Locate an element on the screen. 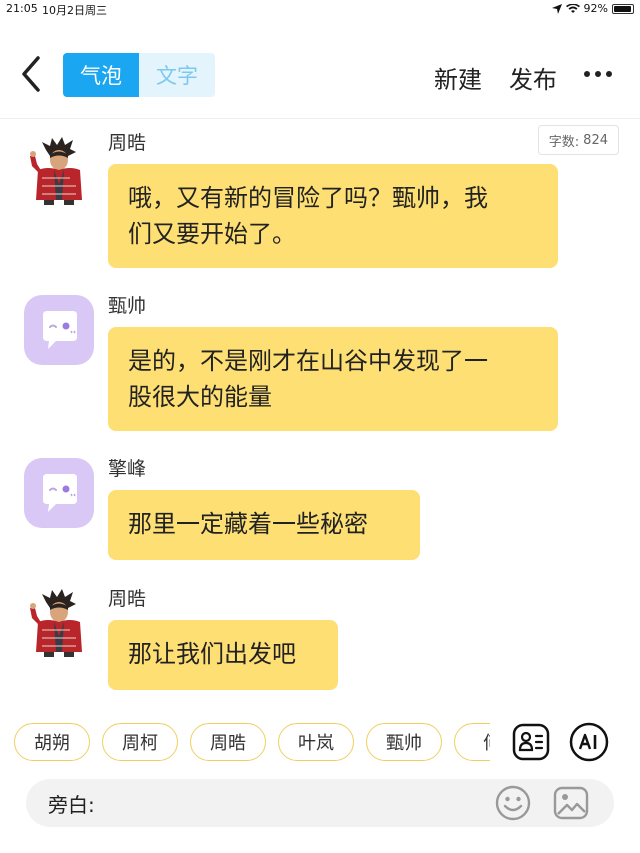 This screenshot has width=640, height=853. publish-button: 发布 is located at coordinates (533, 77).